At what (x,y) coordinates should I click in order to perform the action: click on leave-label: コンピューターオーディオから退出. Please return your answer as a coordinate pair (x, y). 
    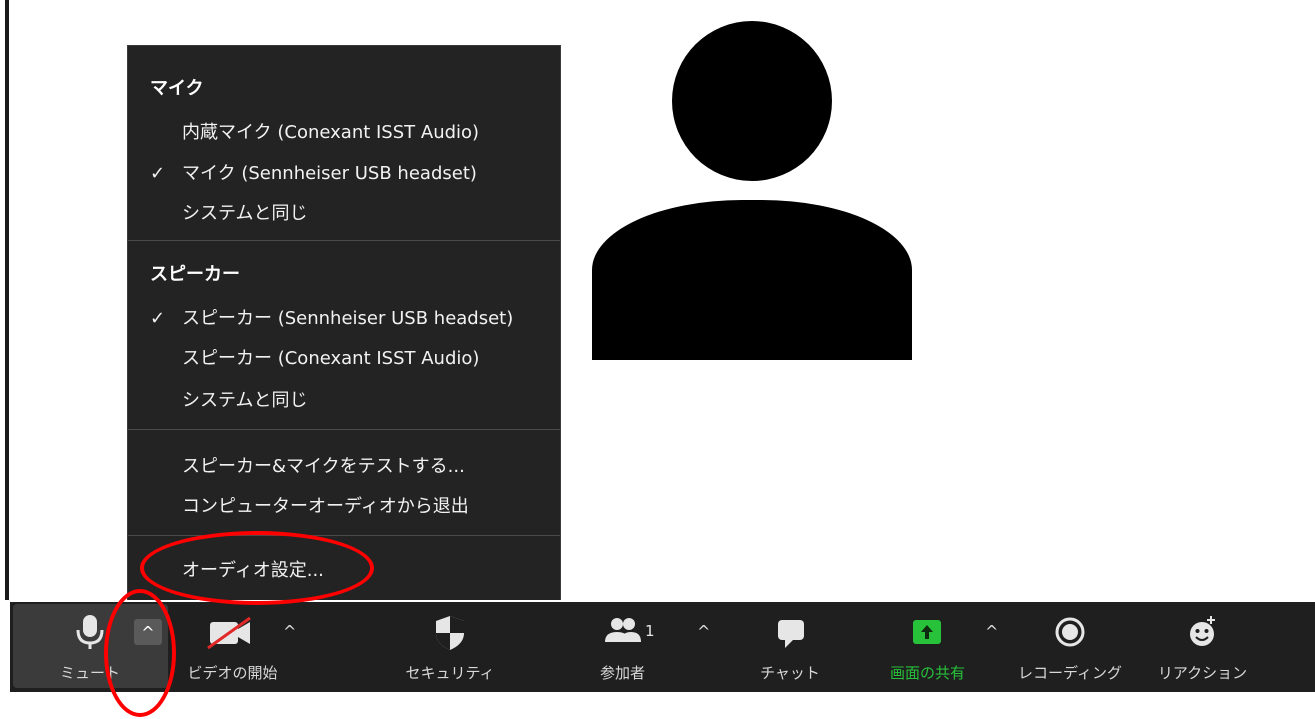
    Looking at the image, I should click on (325, 506).